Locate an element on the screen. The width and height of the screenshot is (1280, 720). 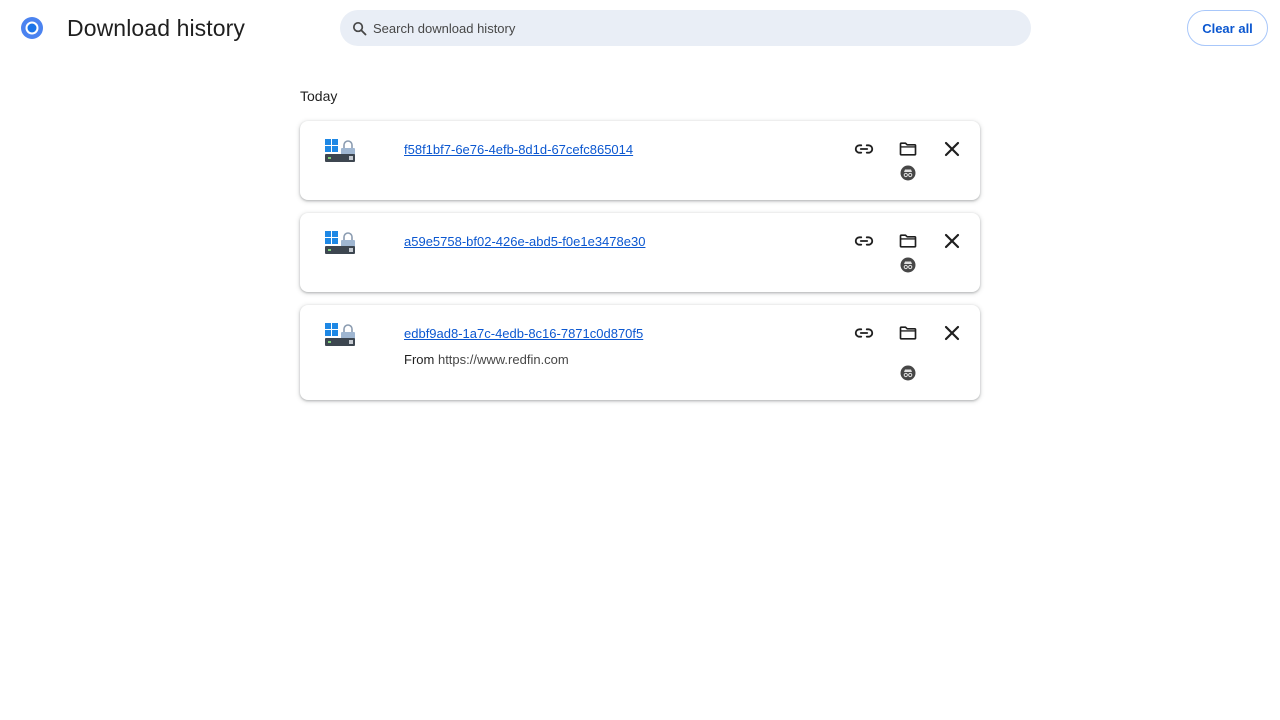
download-filename-link: edbf9ad8-1a7c-4edb-8c16-7871c0d870f5 is located at coordinates (523, 333).